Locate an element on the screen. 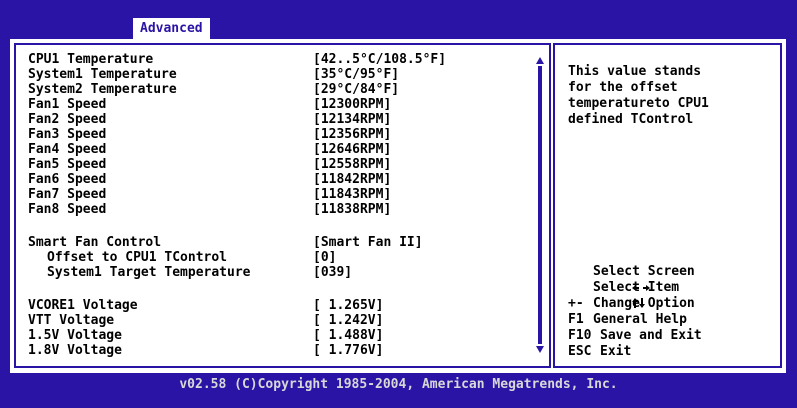 This screenshot has width=797, height=408. setting-row-fan2-speed: Fan2 Speed [12134RPM] is located at coordinates (209, 119).